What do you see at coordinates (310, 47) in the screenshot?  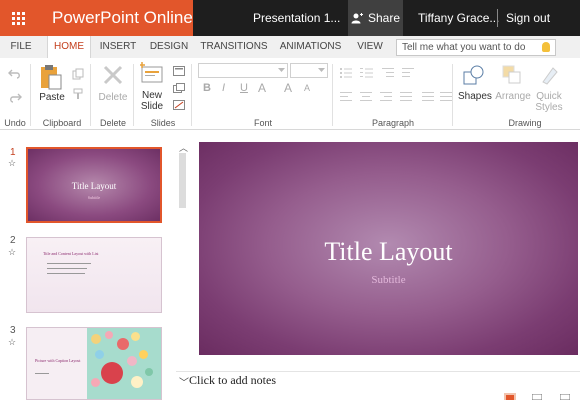 I see `tab-animations: ANIMATIONS` at bounding box center [310, 47].